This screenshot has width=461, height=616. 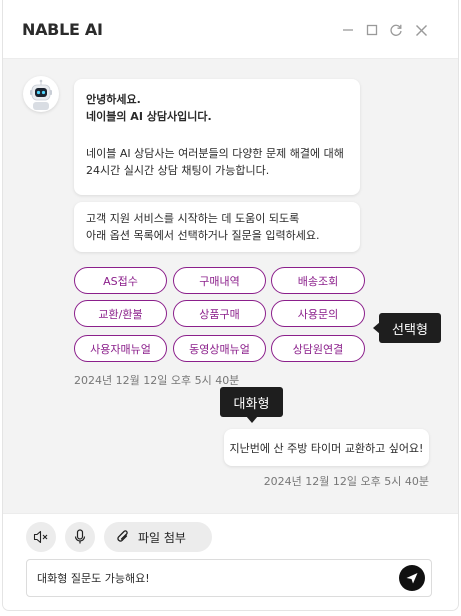 What do you see at coordinates (62, 29) in the screenshot?
I see `app-title: NABLE AI` at bounding box center [62, 29].